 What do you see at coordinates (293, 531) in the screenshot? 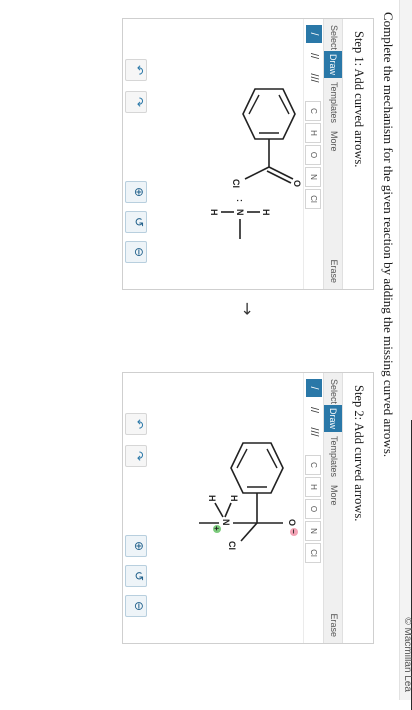
I see `minus-charge: −` at bounding box center [293, 531].